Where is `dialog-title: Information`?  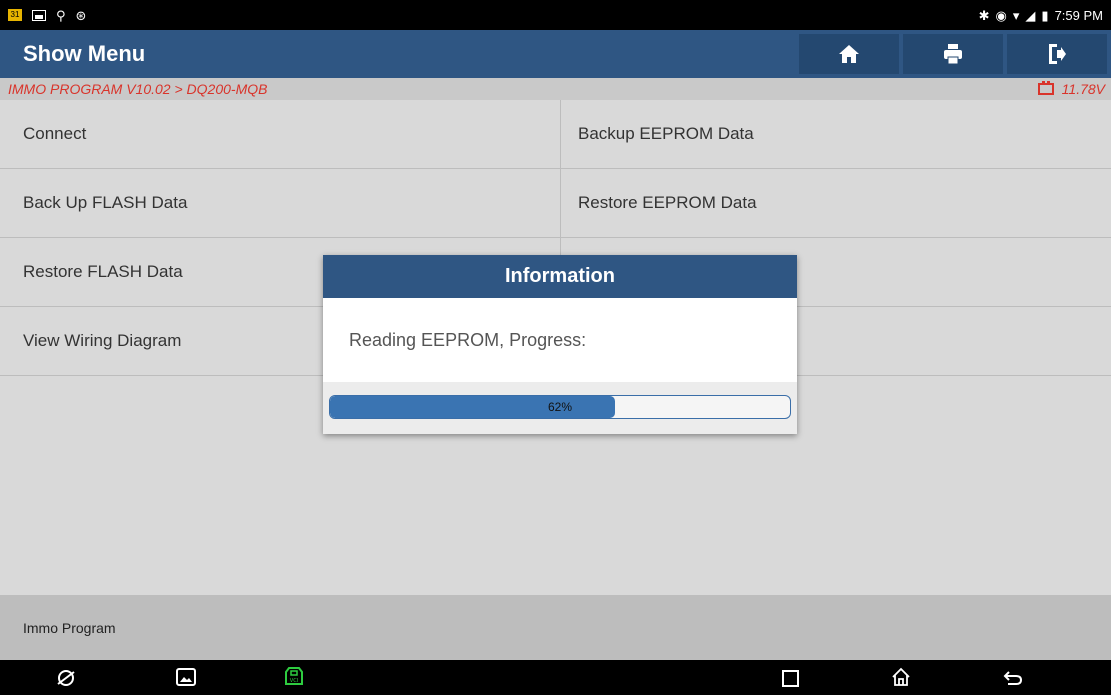 dialog-title: Information is located at coordinates (560, 276).